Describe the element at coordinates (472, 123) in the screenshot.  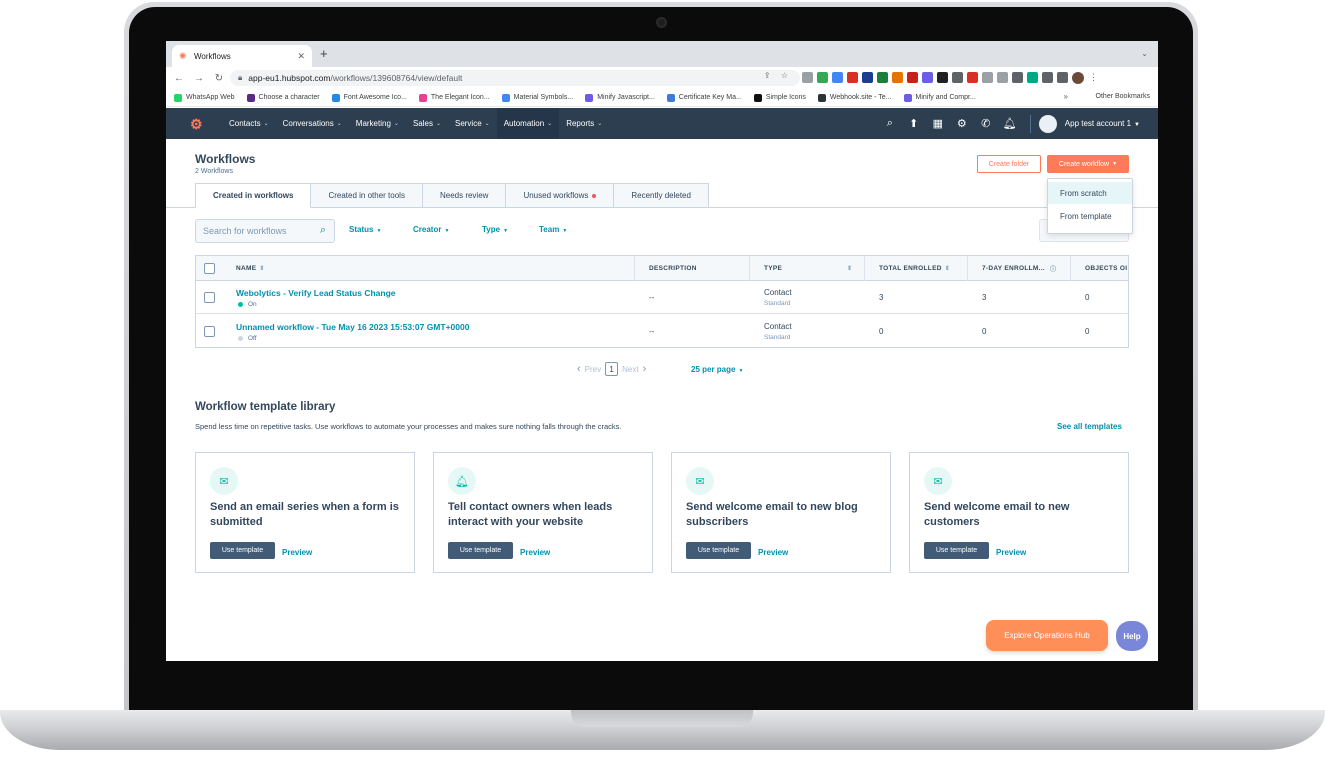
I see `nav-item-service: Service ⌄` at that location.